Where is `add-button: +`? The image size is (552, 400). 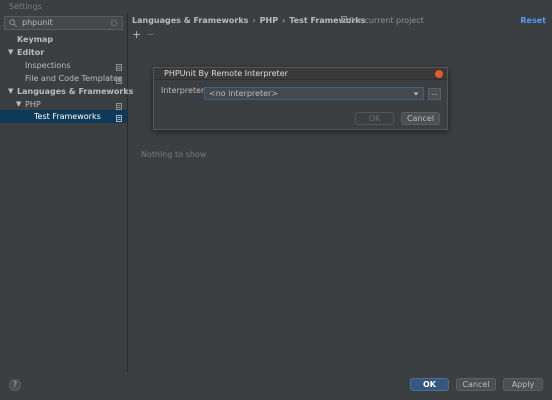 add-button: + is located at coordinates (136, 34).